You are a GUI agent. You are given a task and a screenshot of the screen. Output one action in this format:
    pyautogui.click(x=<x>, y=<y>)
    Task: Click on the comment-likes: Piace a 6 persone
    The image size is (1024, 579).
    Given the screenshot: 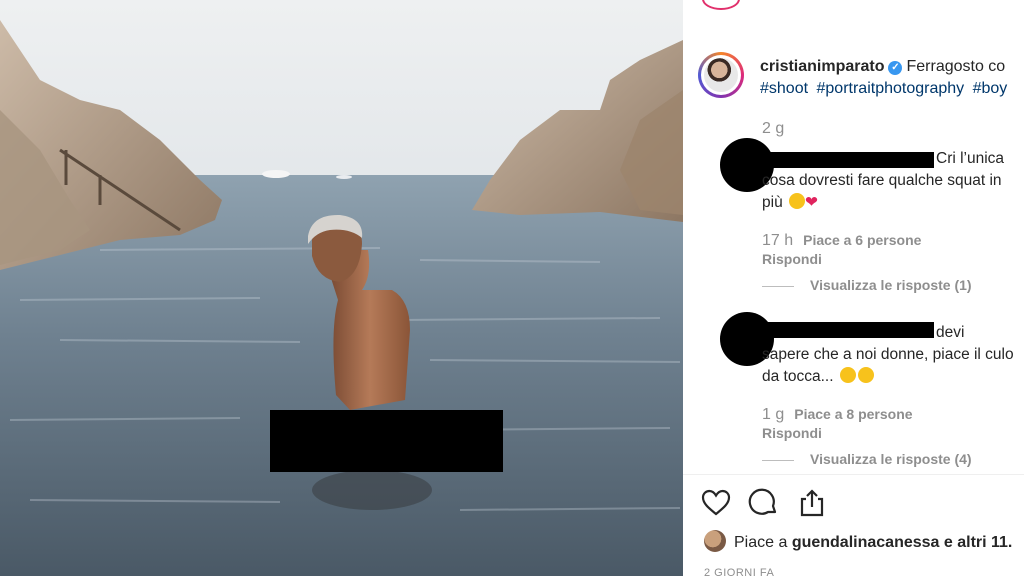 What is the action you would take?
    pyautogui.click(x=862, y=240)
    